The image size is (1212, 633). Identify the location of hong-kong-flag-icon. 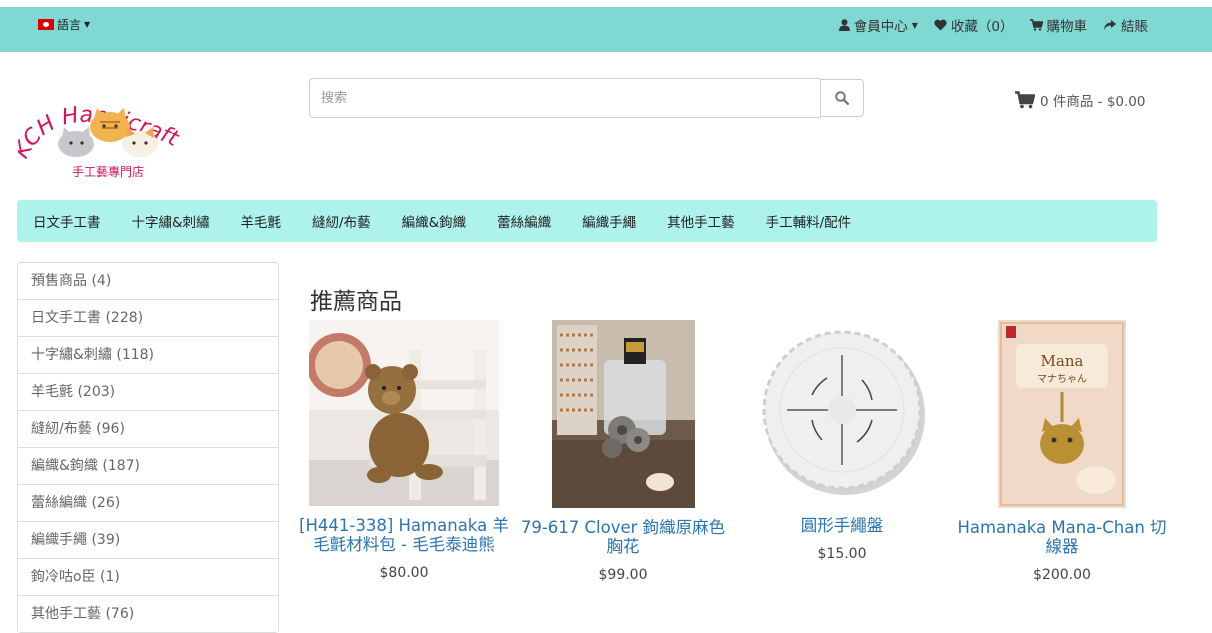
(46, 24).